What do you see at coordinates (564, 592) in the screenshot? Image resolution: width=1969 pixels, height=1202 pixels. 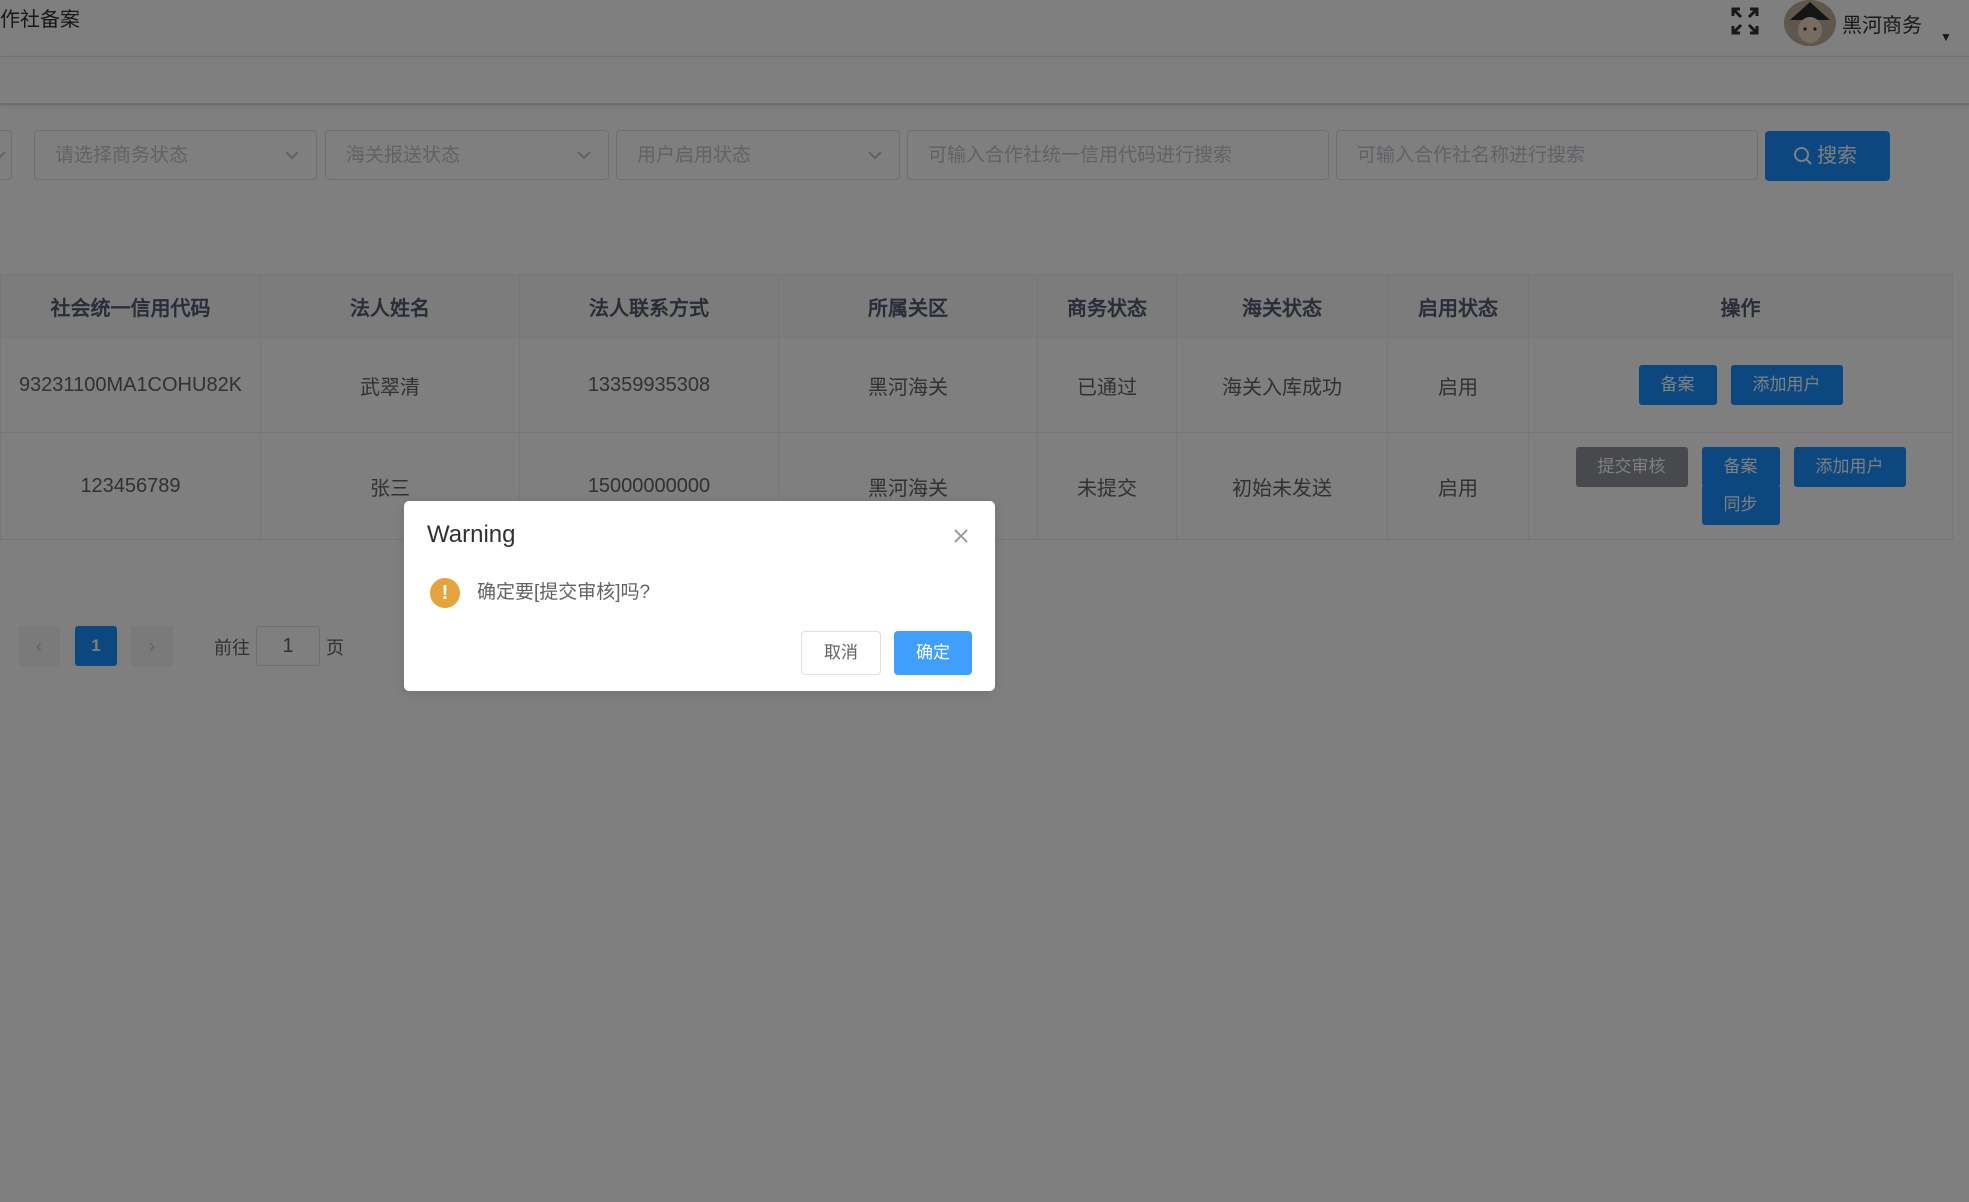 I see `dialog-message: 确定要[提交审核]吗?` at bounding box center [564, 592].